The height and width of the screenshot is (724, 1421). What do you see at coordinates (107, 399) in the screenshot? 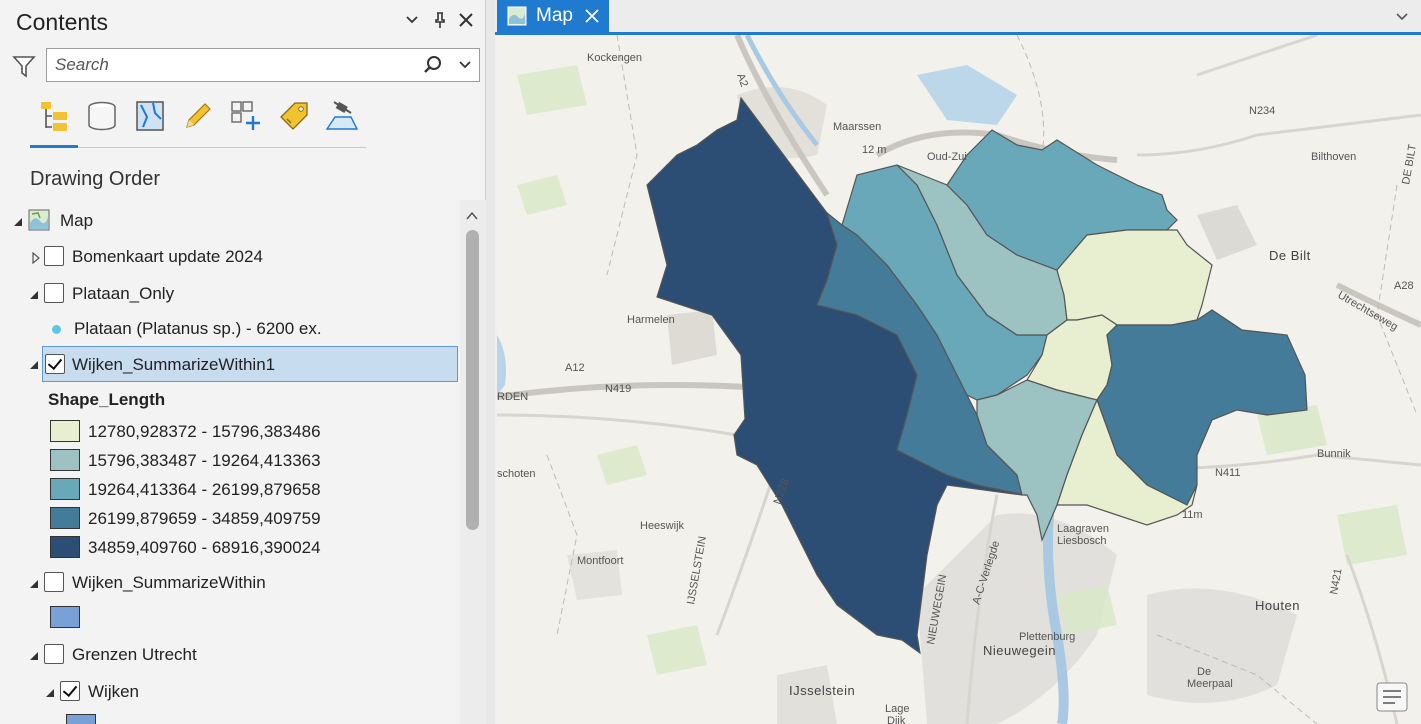
I see `legend-field-title: Shape_Length` at bounding box center [107, 399].